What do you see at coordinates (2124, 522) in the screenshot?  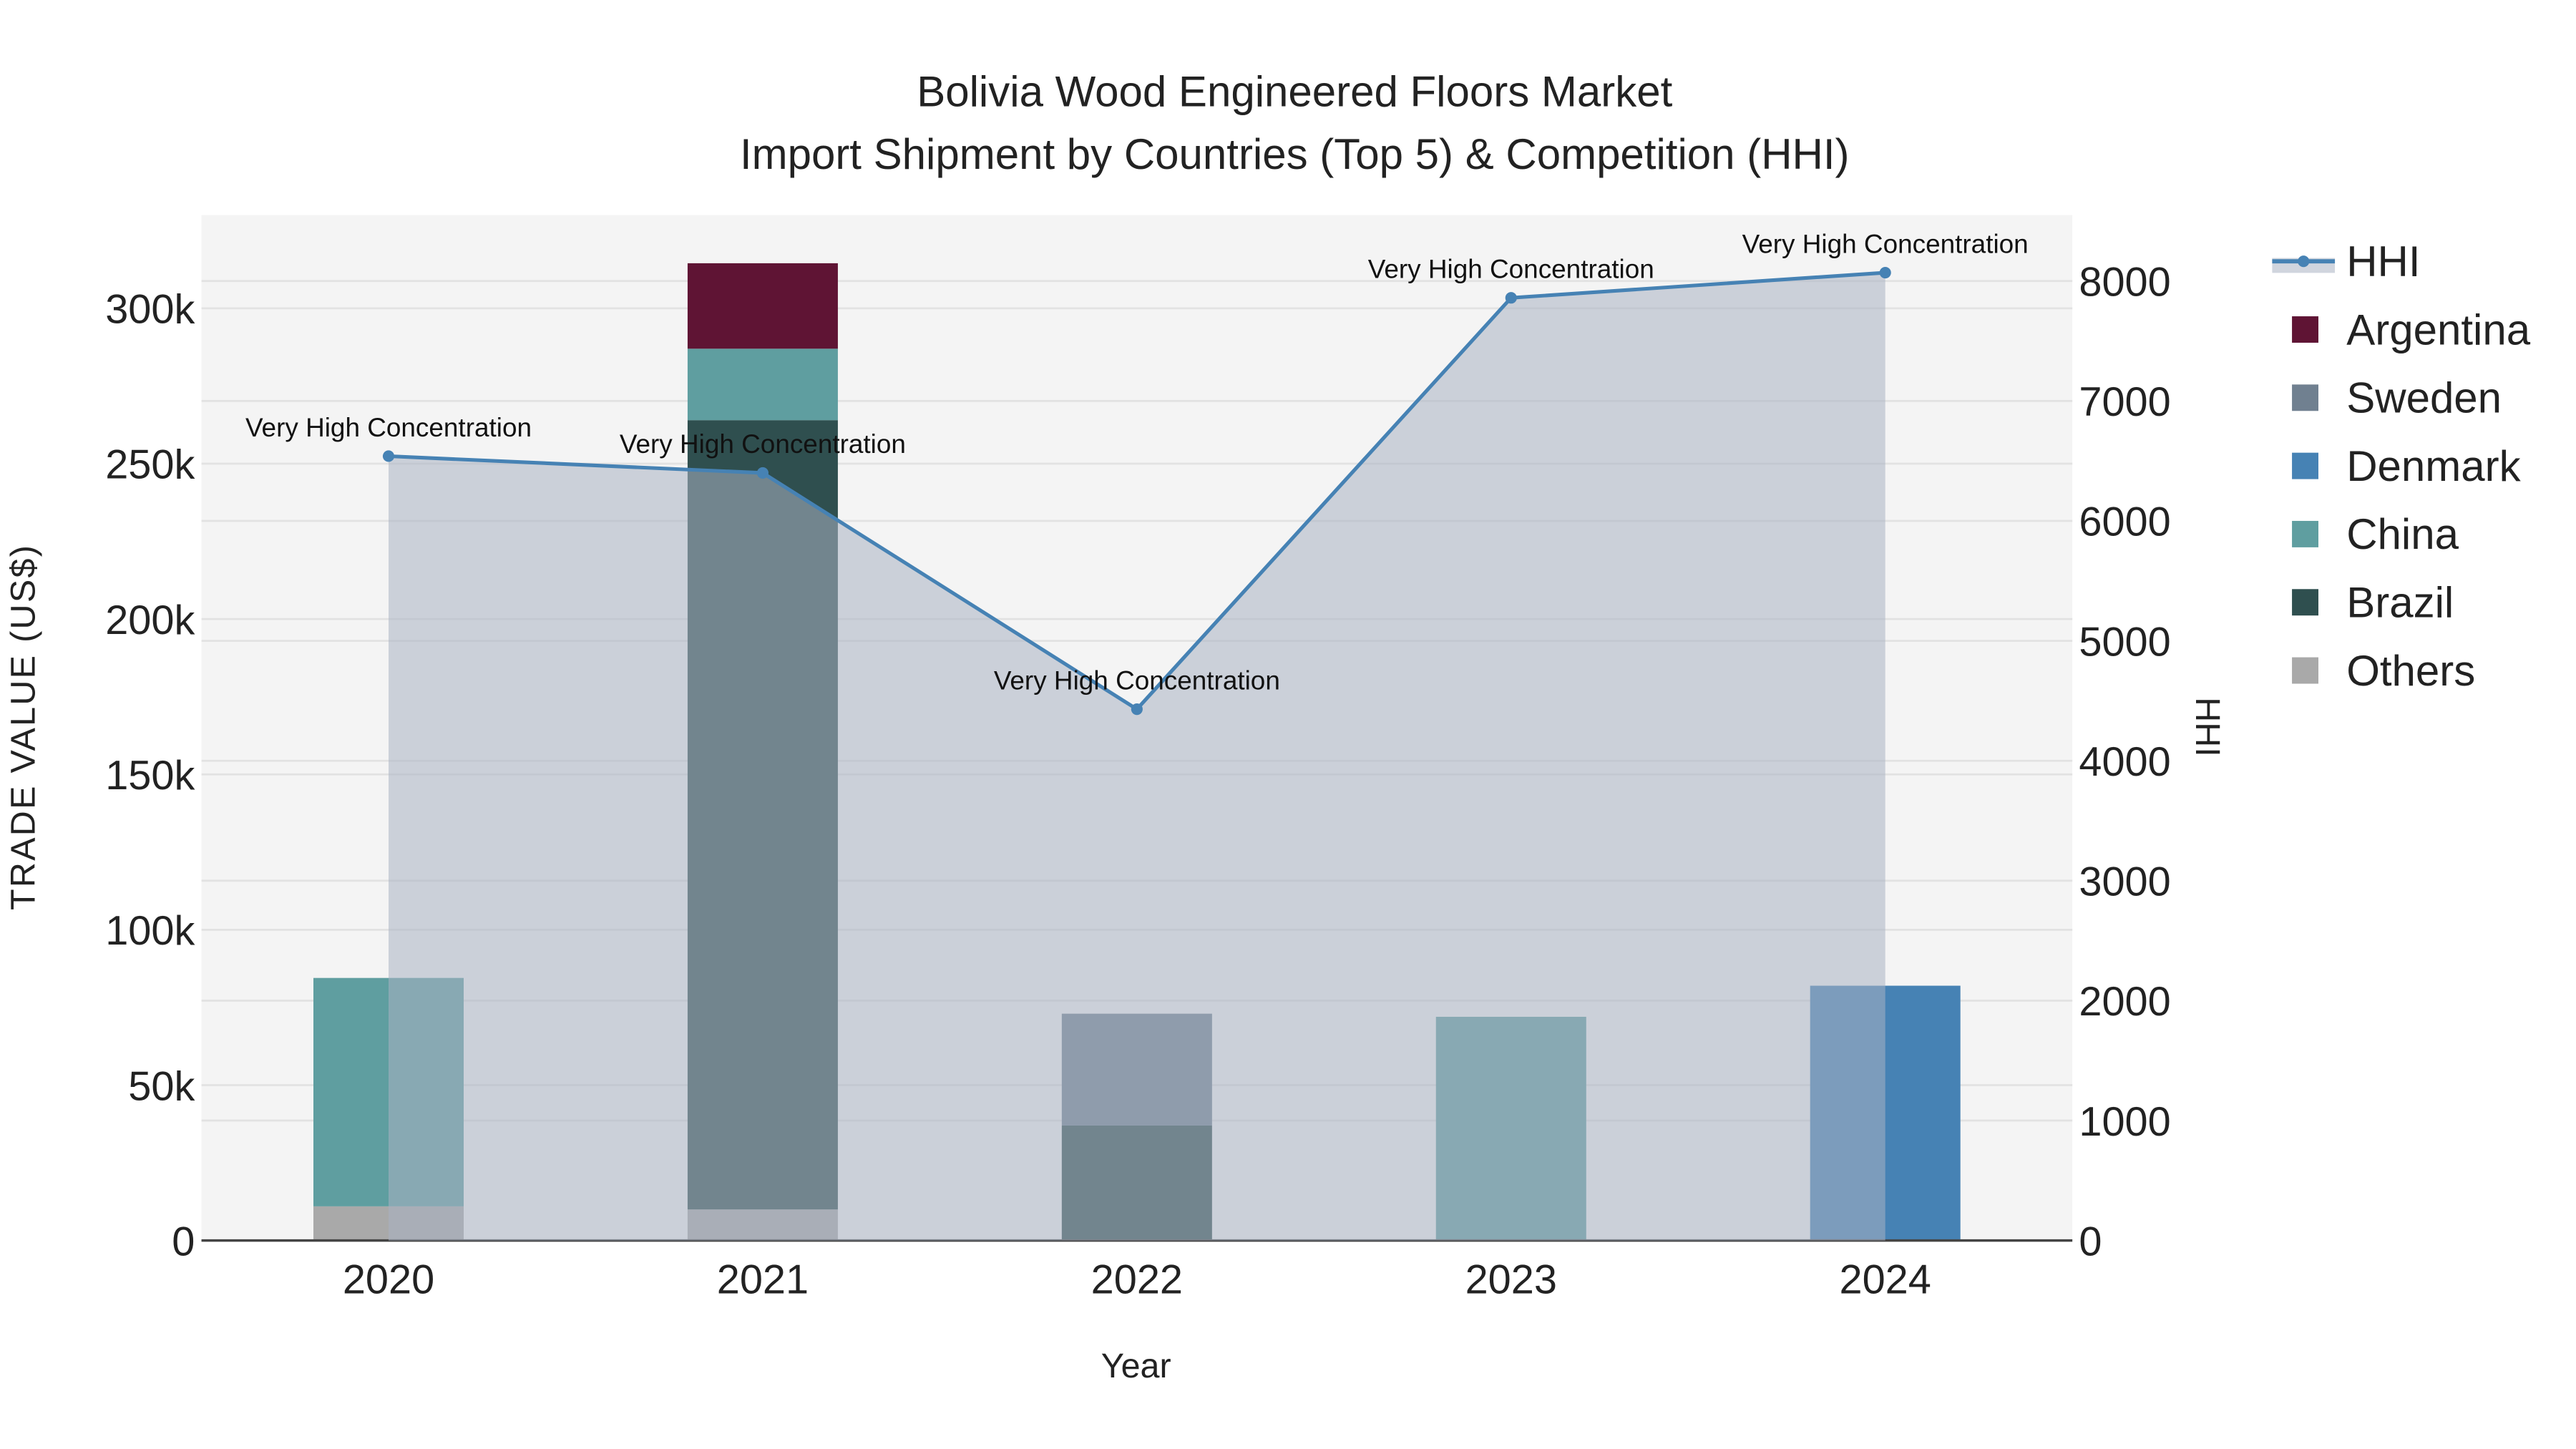 I see `y2-tick-label: 6000` at bounding box center [2124, 522].